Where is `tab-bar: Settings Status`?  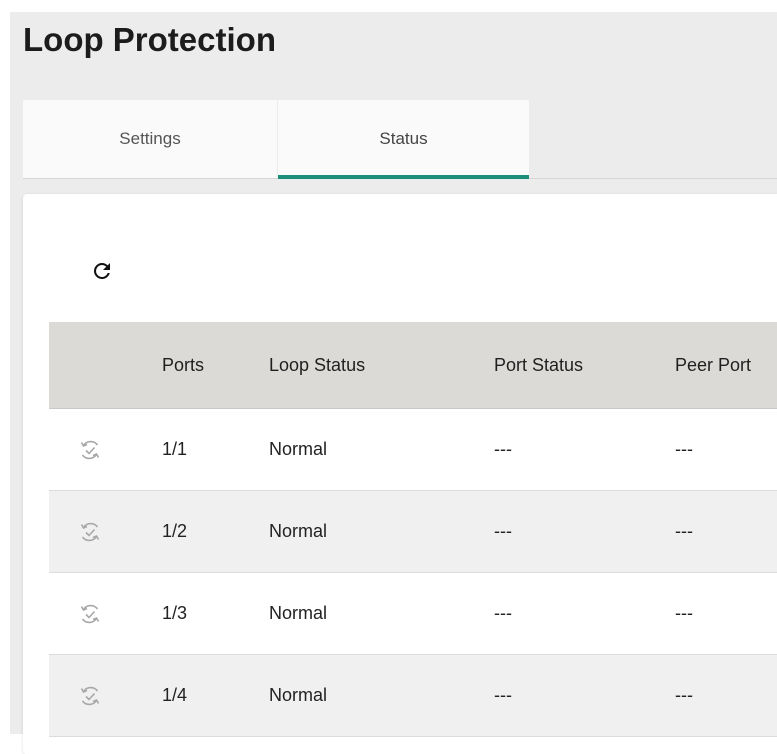
tab-bar: Settings Status is located at coordinates (400, 139).